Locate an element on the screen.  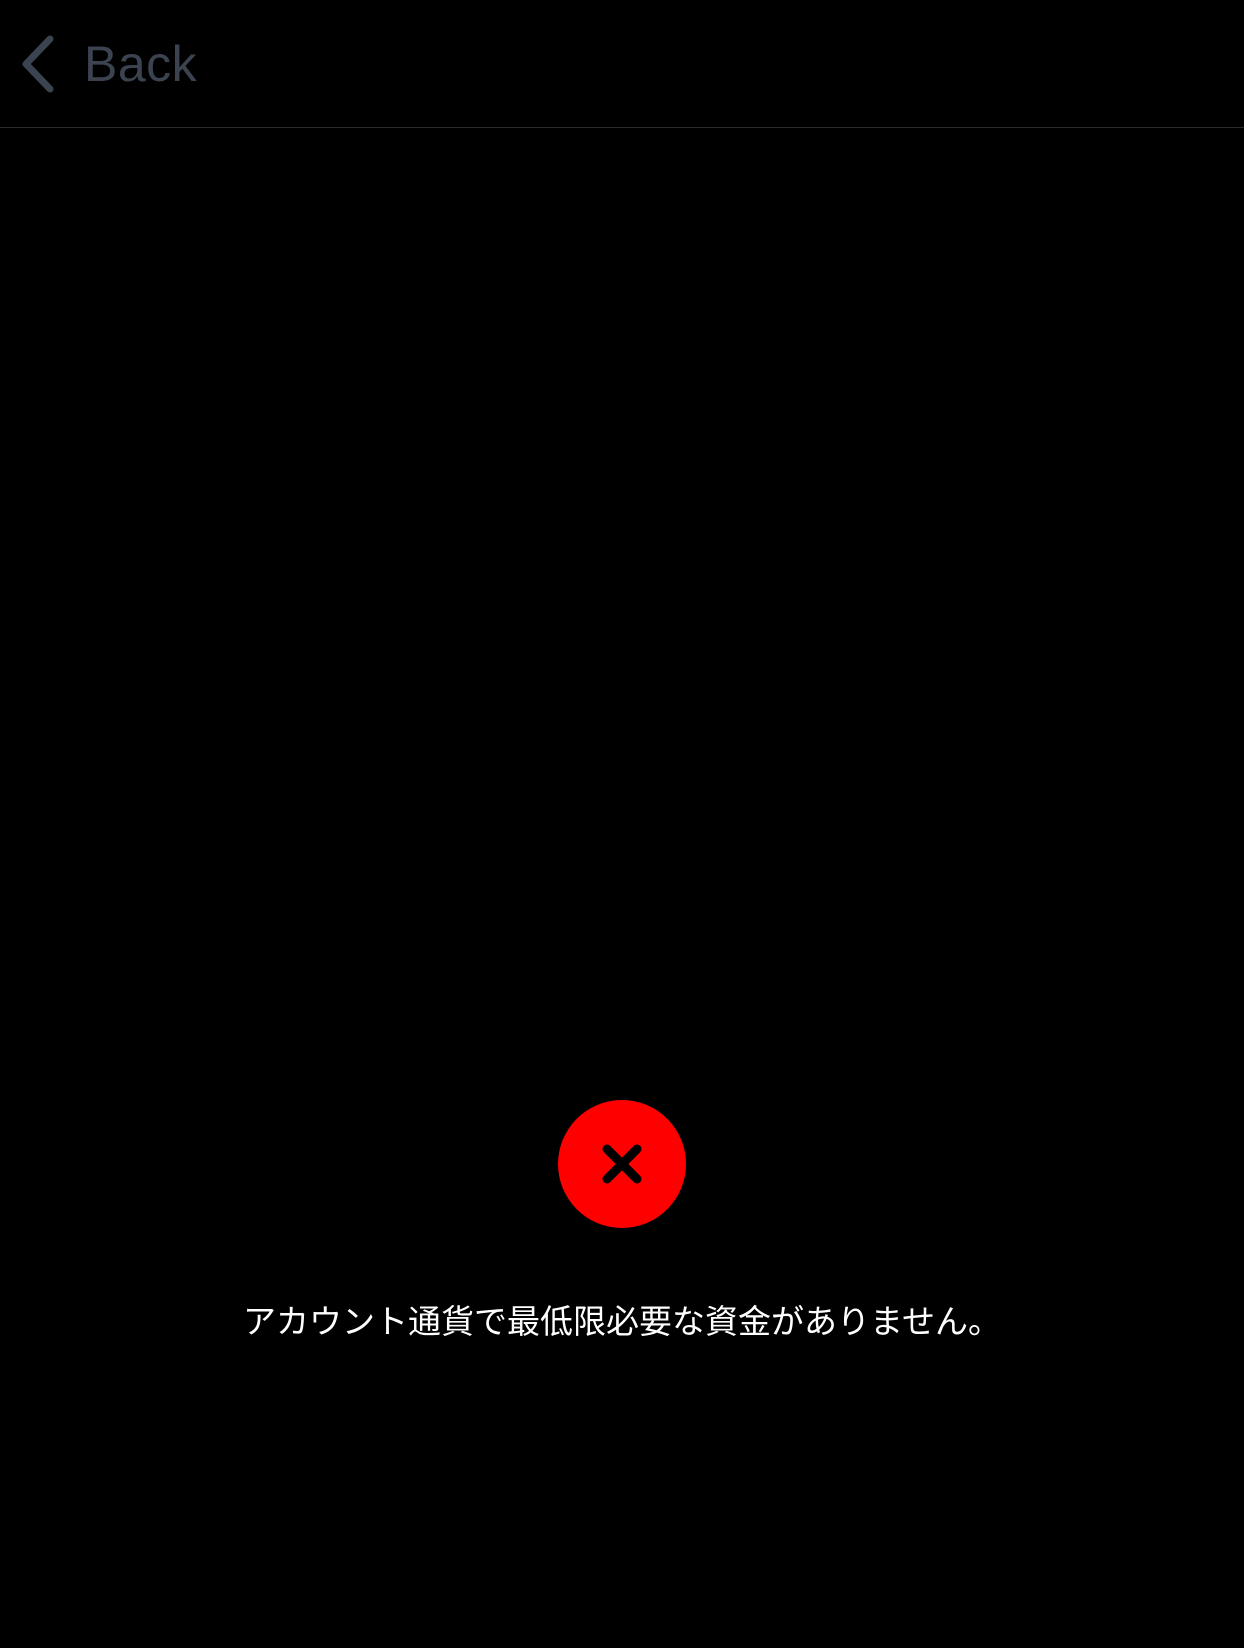
error-badge is located at coordinates (622, 1164).